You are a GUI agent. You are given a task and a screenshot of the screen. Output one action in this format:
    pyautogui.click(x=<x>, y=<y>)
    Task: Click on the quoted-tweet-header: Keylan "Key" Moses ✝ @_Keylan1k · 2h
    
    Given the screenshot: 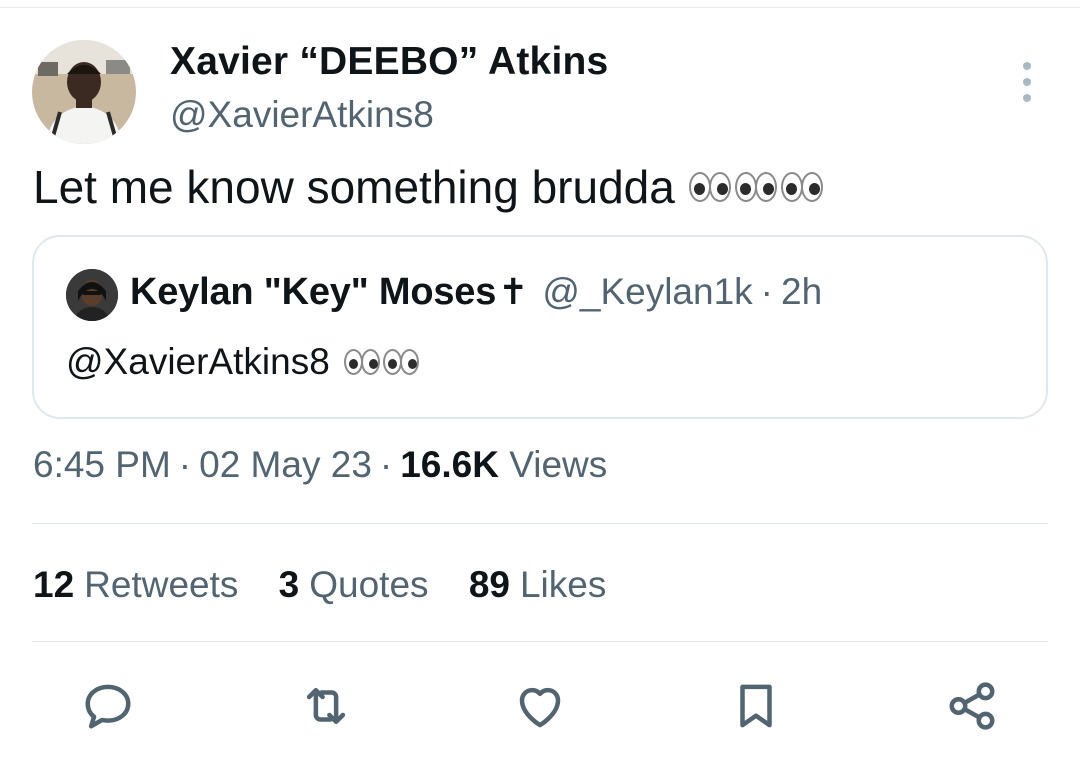 What is the action you would take?
    pyautogui.click(x=476, y=292)
    